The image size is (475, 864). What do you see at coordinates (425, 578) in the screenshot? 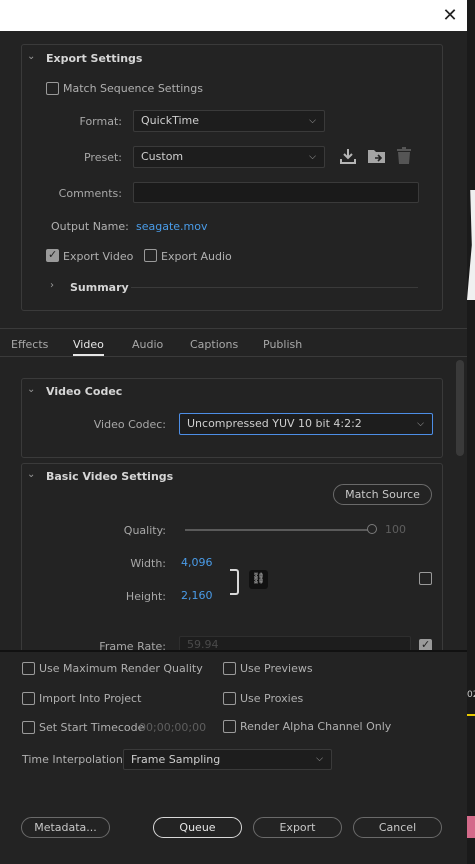
I see `dimension-override-checkbox` at bounding box center [425, 578].